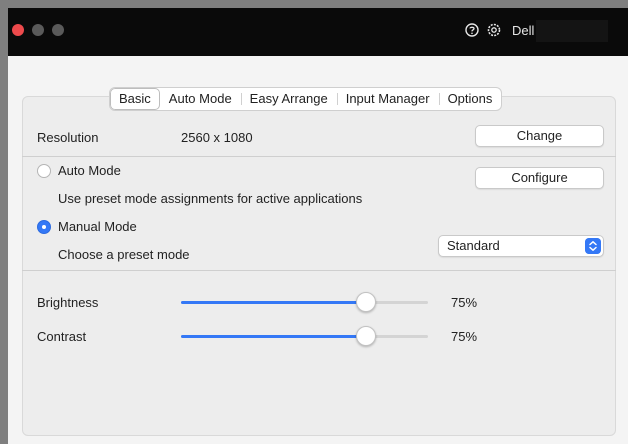 The width and height of the screenshot is (628, 444). I want to click on brightness-thumb, so click(366, 302).